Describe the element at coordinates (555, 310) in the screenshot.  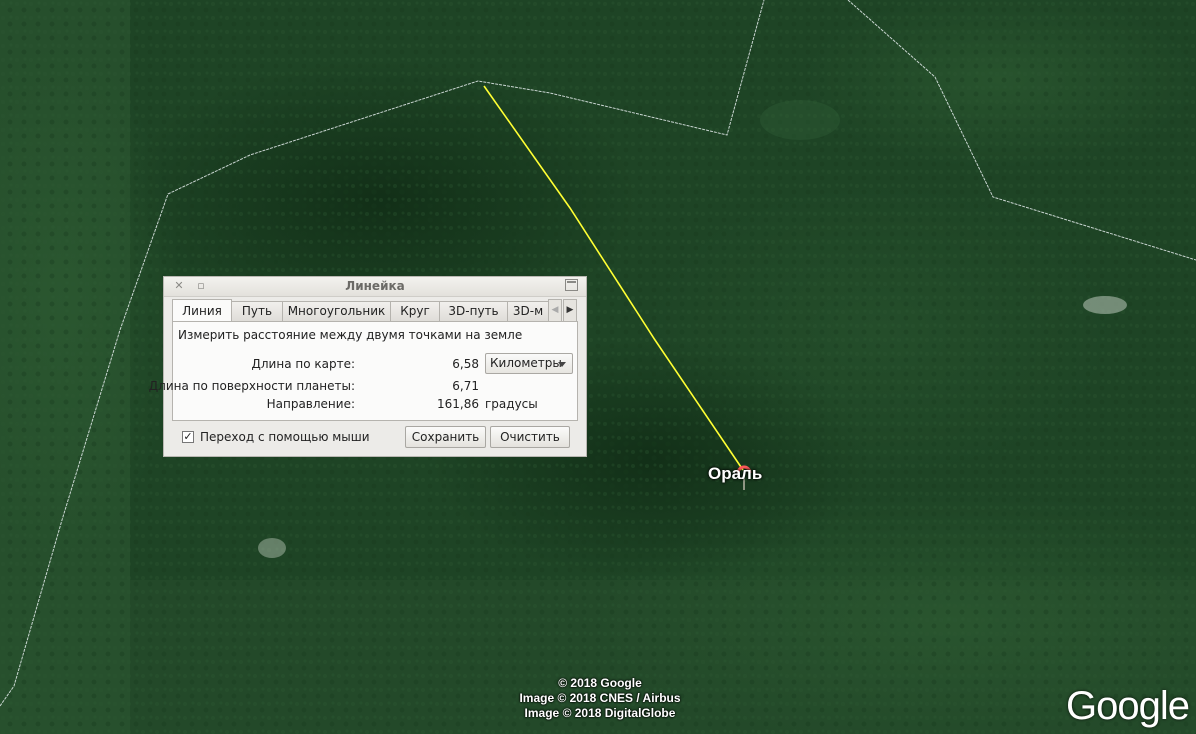
I see `tab-scroll-left-icon: ◀` at that location.